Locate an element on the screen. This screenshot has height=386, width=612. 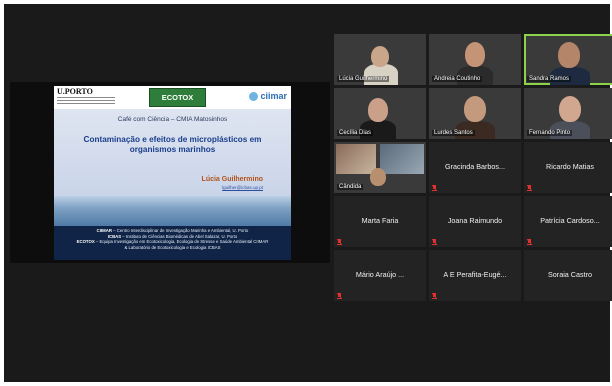
ciimar-logo-text: ciimar is located at coordinates (273, 96).